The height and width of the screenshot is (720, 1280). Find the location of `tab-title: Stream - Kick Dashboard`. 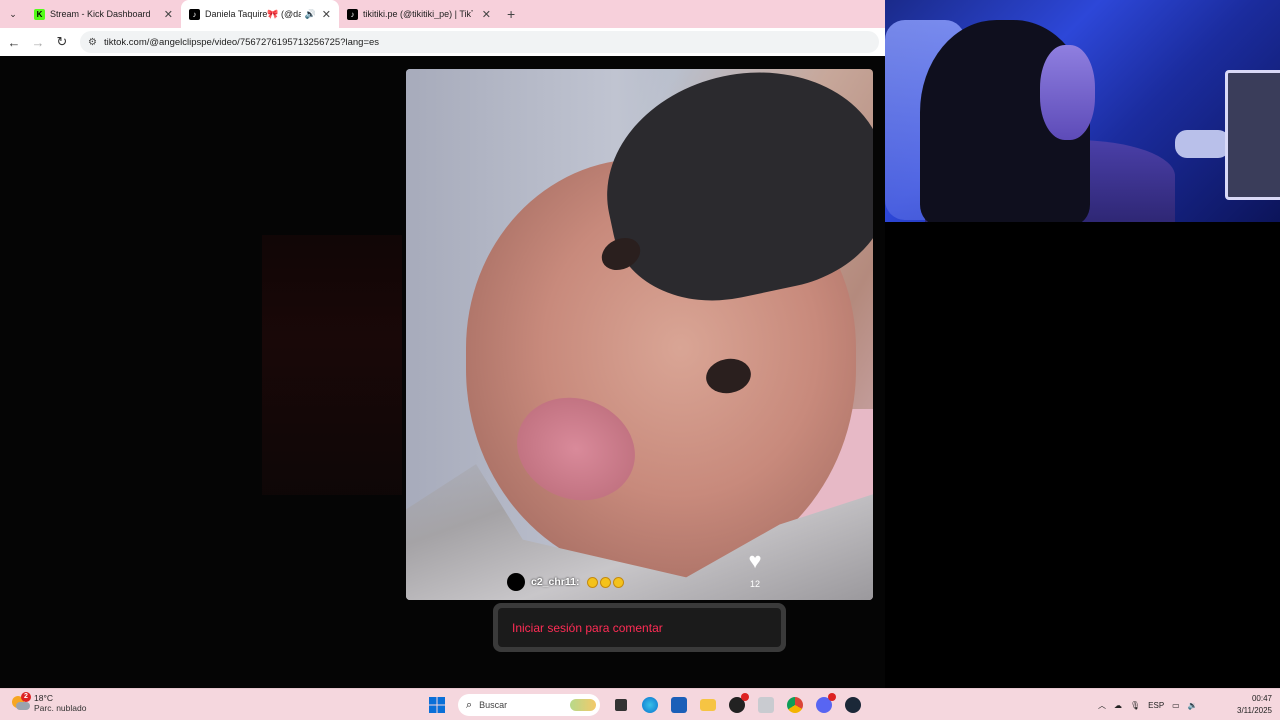

tab-title: Stream - Kick Dashboard is located at coordinates (100, 14).